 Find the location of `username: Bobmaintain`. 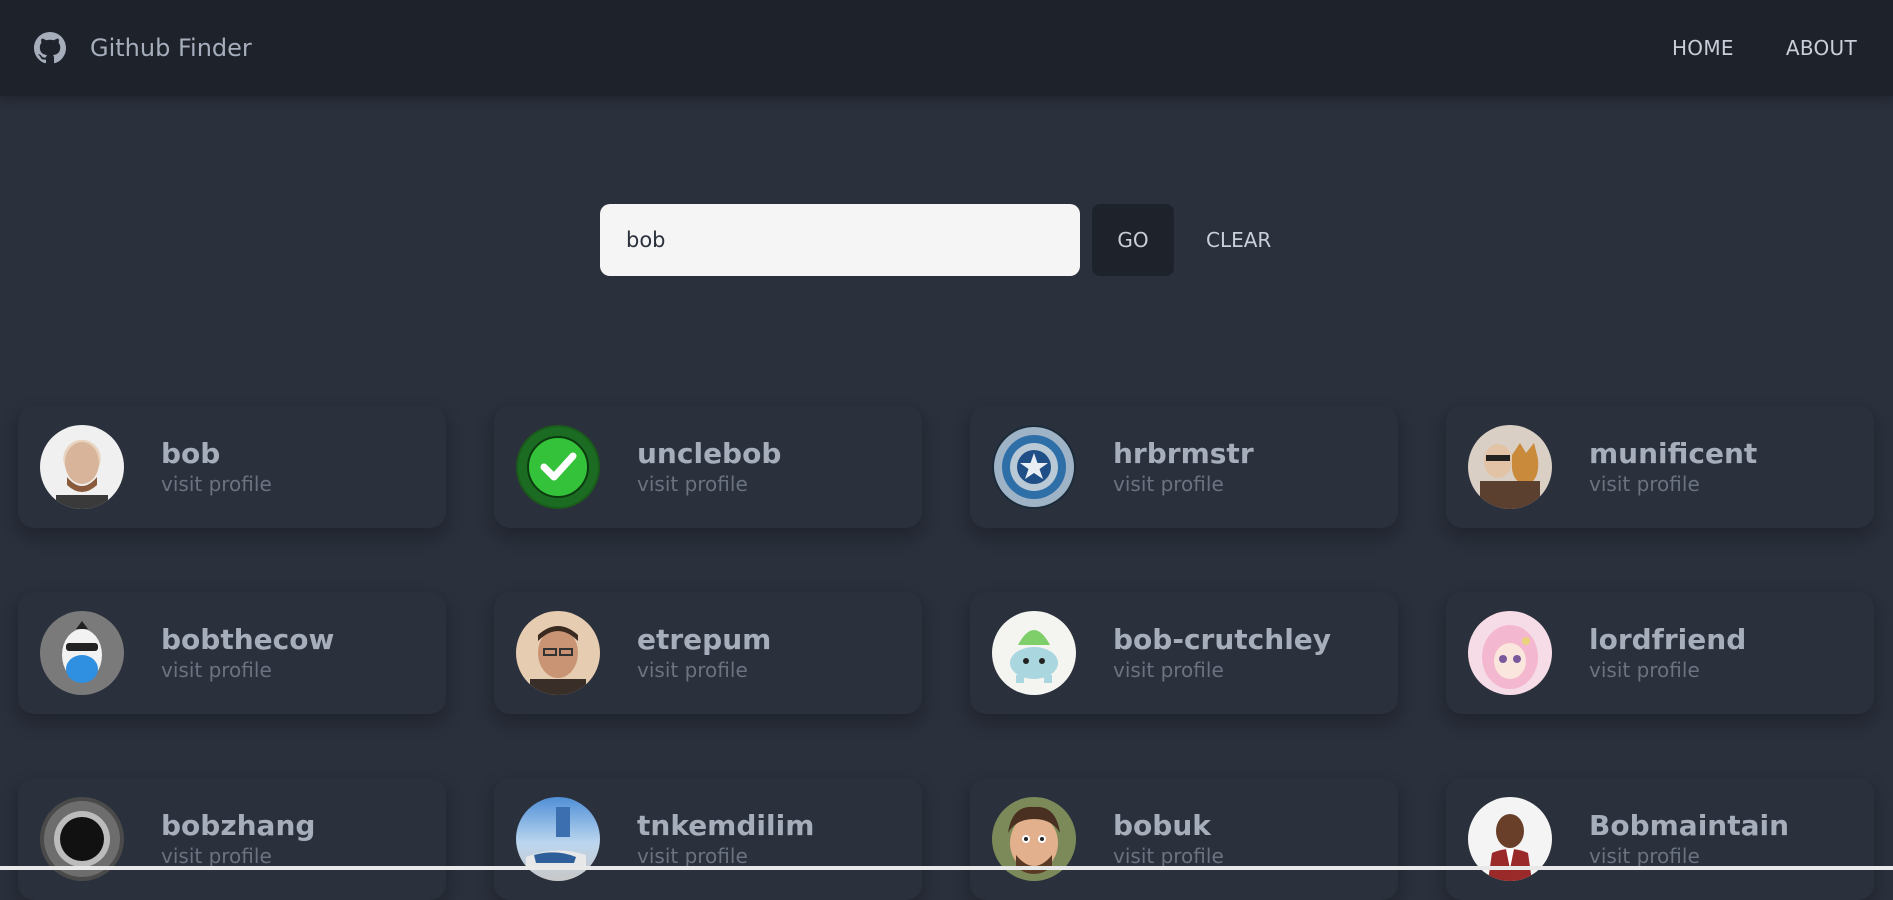

username: Bobmaintain is located at coordinates (1689, 826).